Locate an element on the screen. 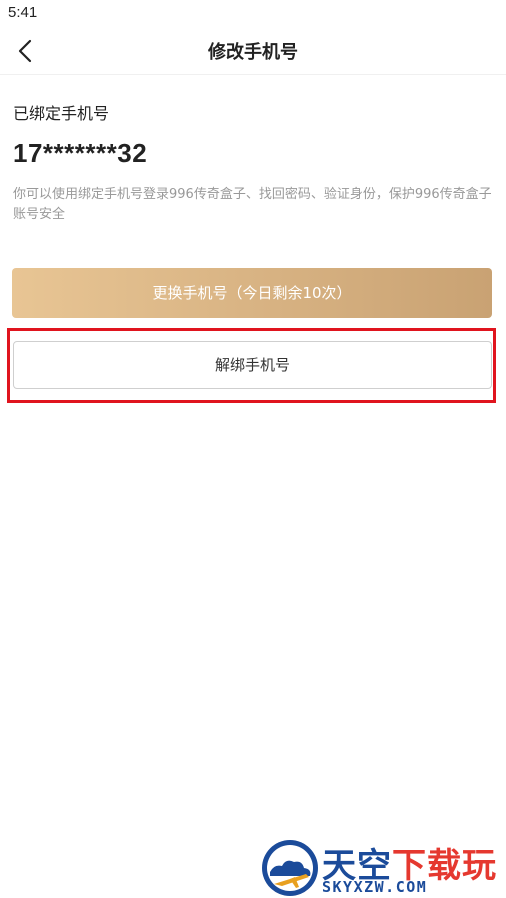 This screenshot has height=898, width=506. status-bar: 5:41 is located at coordinates (253, 14).